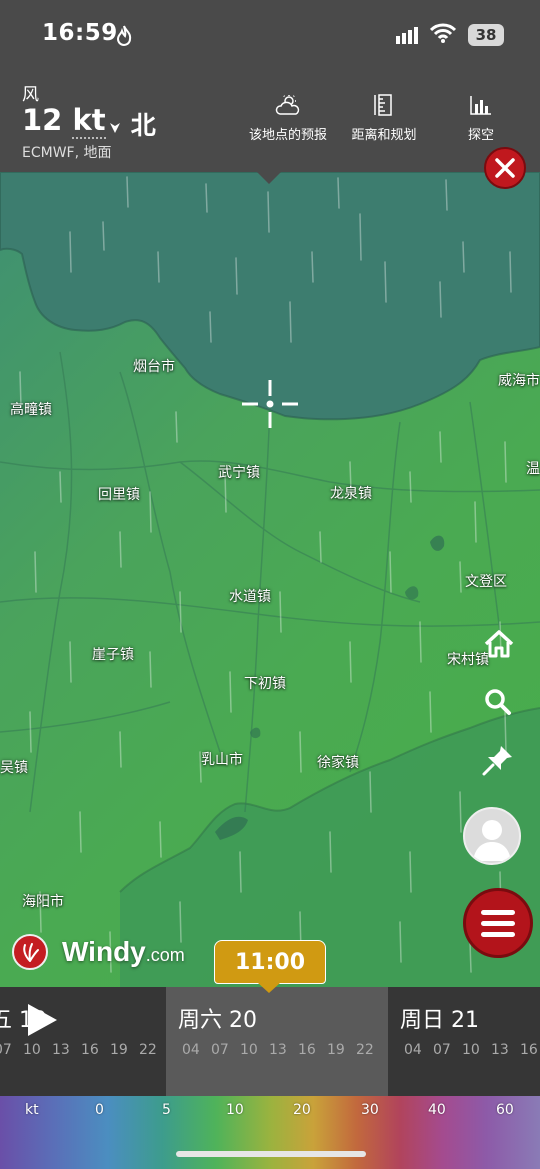  I want to click on timeline-day-selected: 周六 20 04 07 10 13 16 19 22, so click(277, 1041).